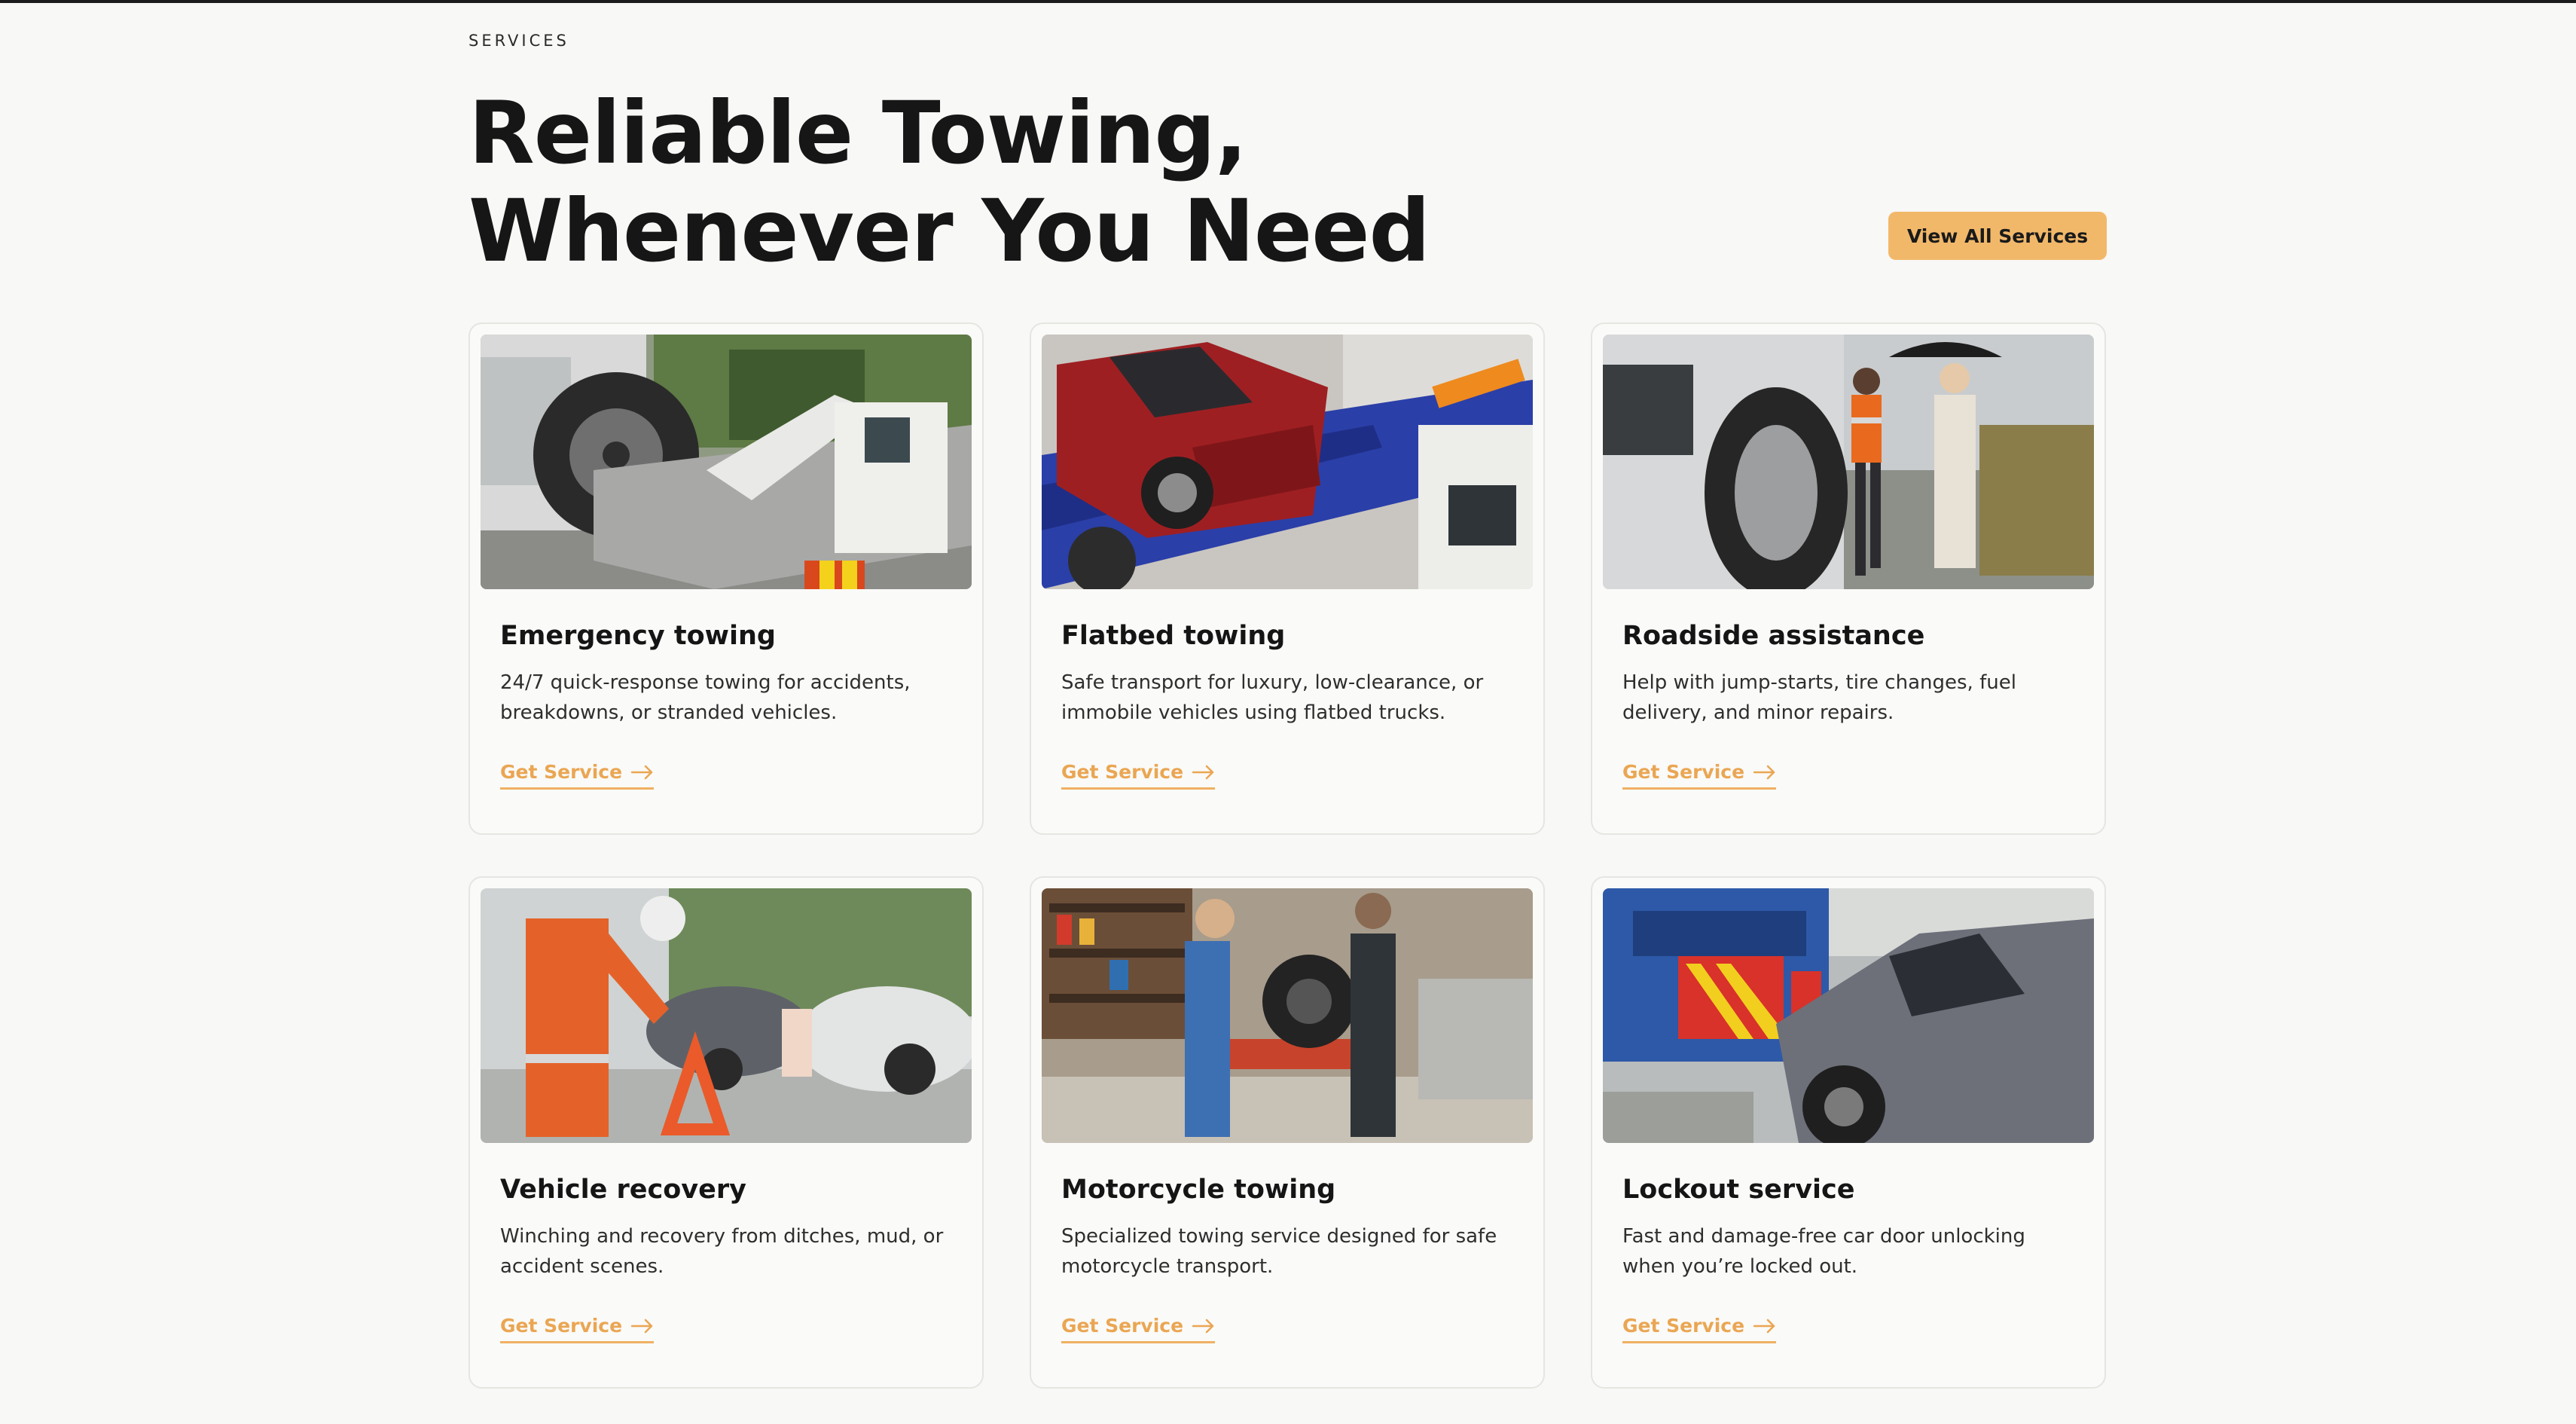  Describe the element at coordinates (1774, 636) in the screenshot. I see `card-title: Roadside assistance` at that location.